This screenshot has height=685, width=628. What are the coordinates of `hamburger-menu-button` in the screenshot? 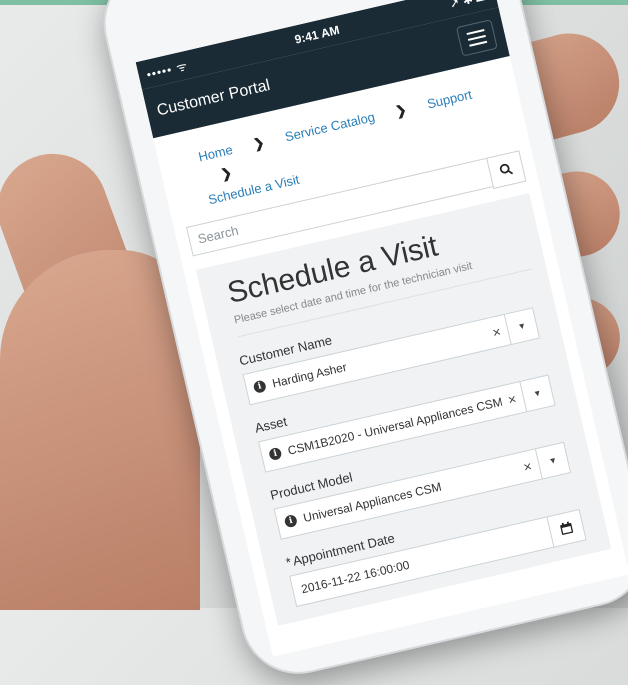 It's located at (476, 38).